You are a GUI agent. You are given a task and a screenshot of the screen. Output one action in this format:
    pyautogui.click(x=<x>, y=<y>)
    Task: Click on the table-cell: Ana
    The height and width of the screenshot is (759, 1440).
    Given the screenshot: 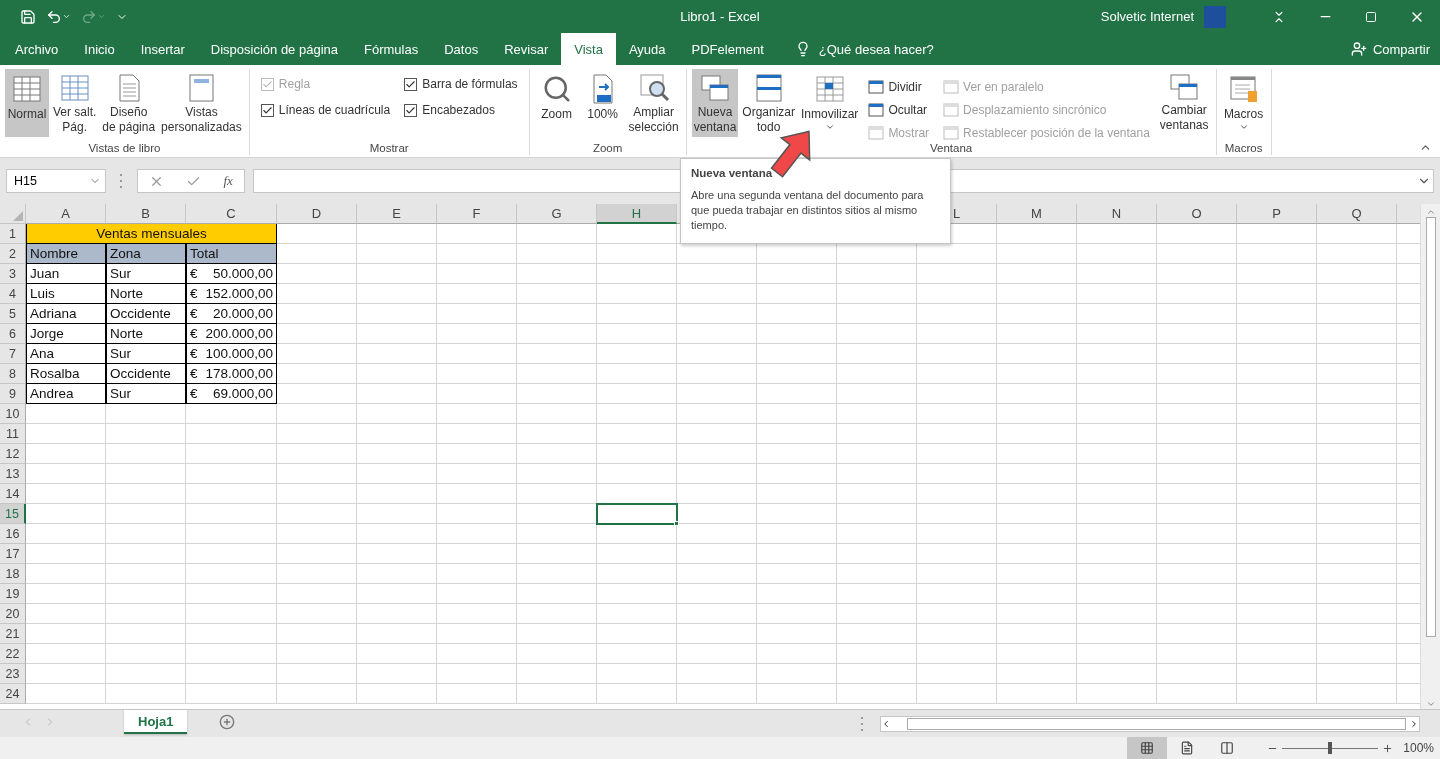 What is the action you would take?
    pyautogui.click(x=66, y=354)
    